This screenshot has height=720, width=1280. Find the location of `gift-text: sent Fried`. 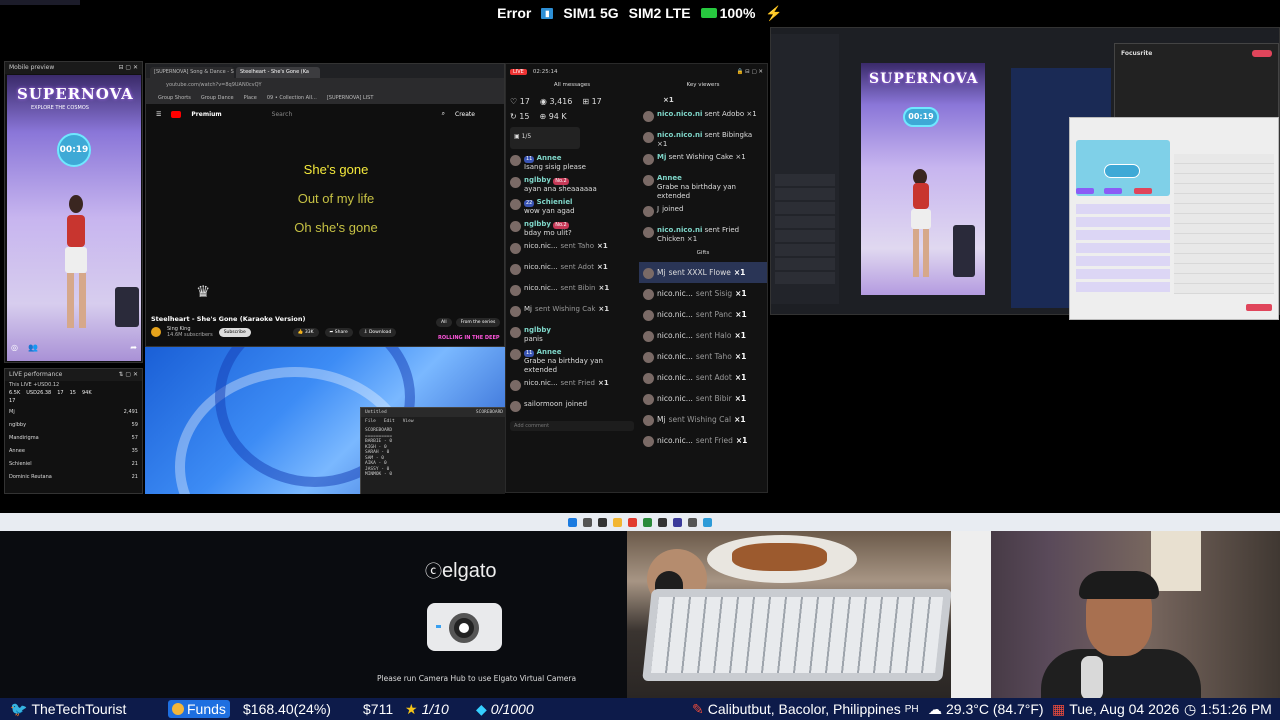

gift-text: sent Fried is located at coordinates (714, 440).